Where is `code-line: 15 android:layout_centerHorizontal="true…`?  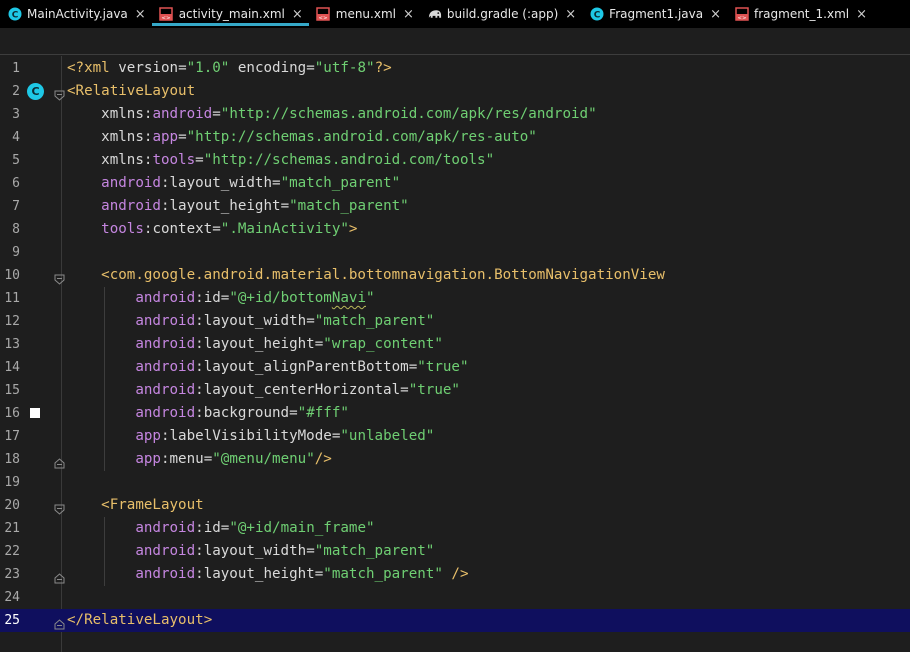 code-line: 15 android:layout_centerHorizontal="true… is located at coordinates (455, 390).